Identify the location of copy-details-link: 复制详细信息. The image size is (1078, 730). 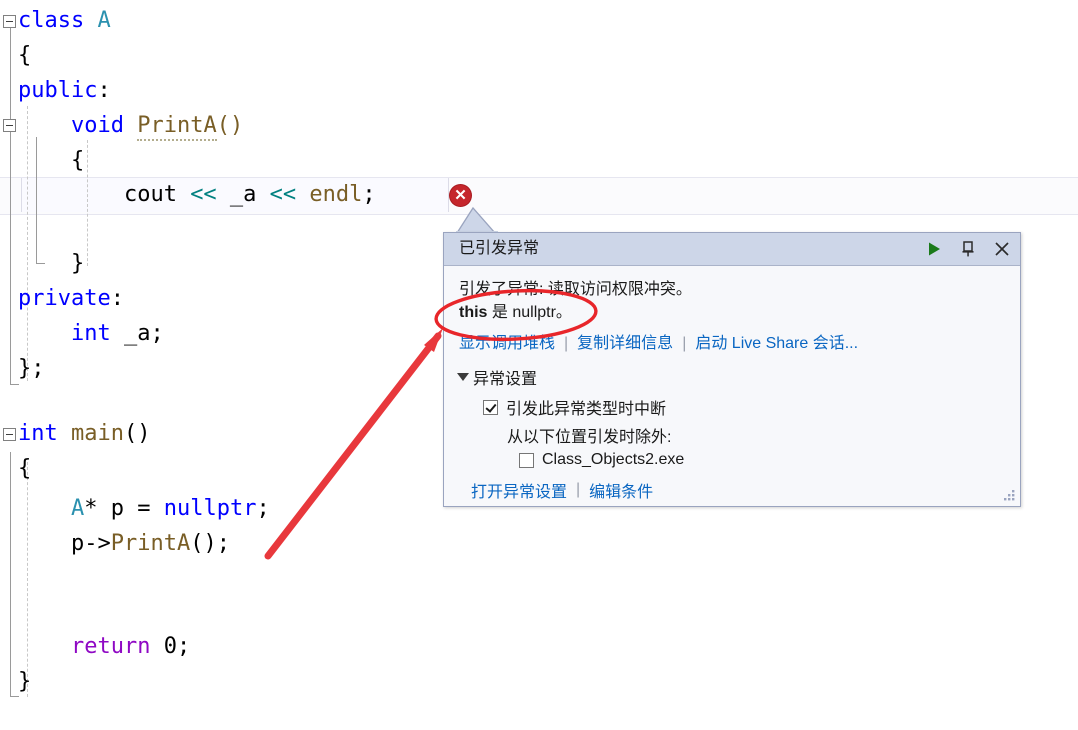
(625, 344).